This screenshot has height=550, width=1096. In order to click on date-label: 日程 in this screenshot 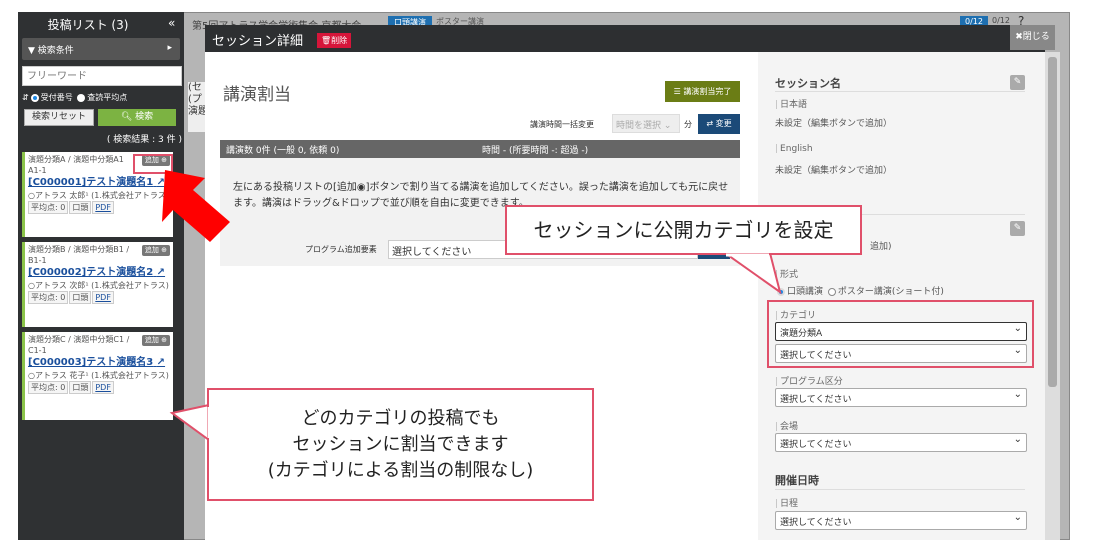, I will do `click(786, 502)`.